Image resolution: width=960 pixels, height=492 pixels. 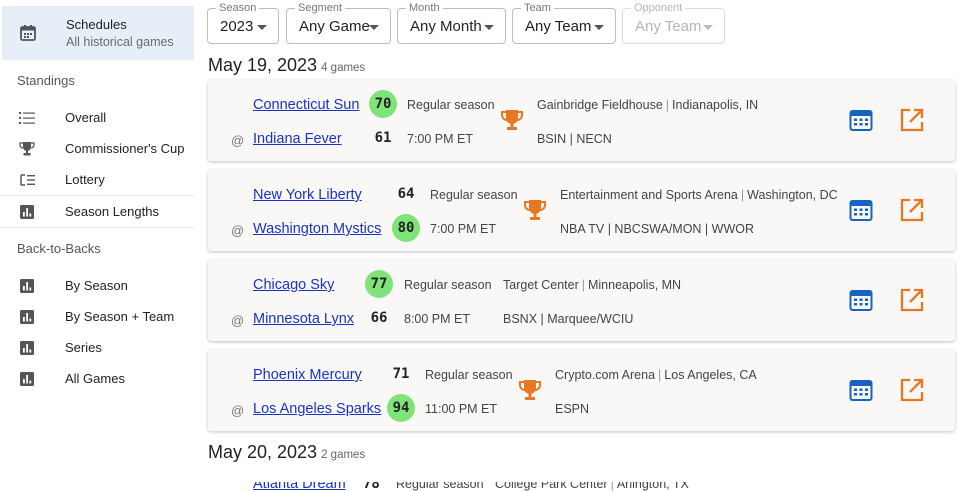 I want to click on sidebar-item-series: Series, so click(x=97, y=347).